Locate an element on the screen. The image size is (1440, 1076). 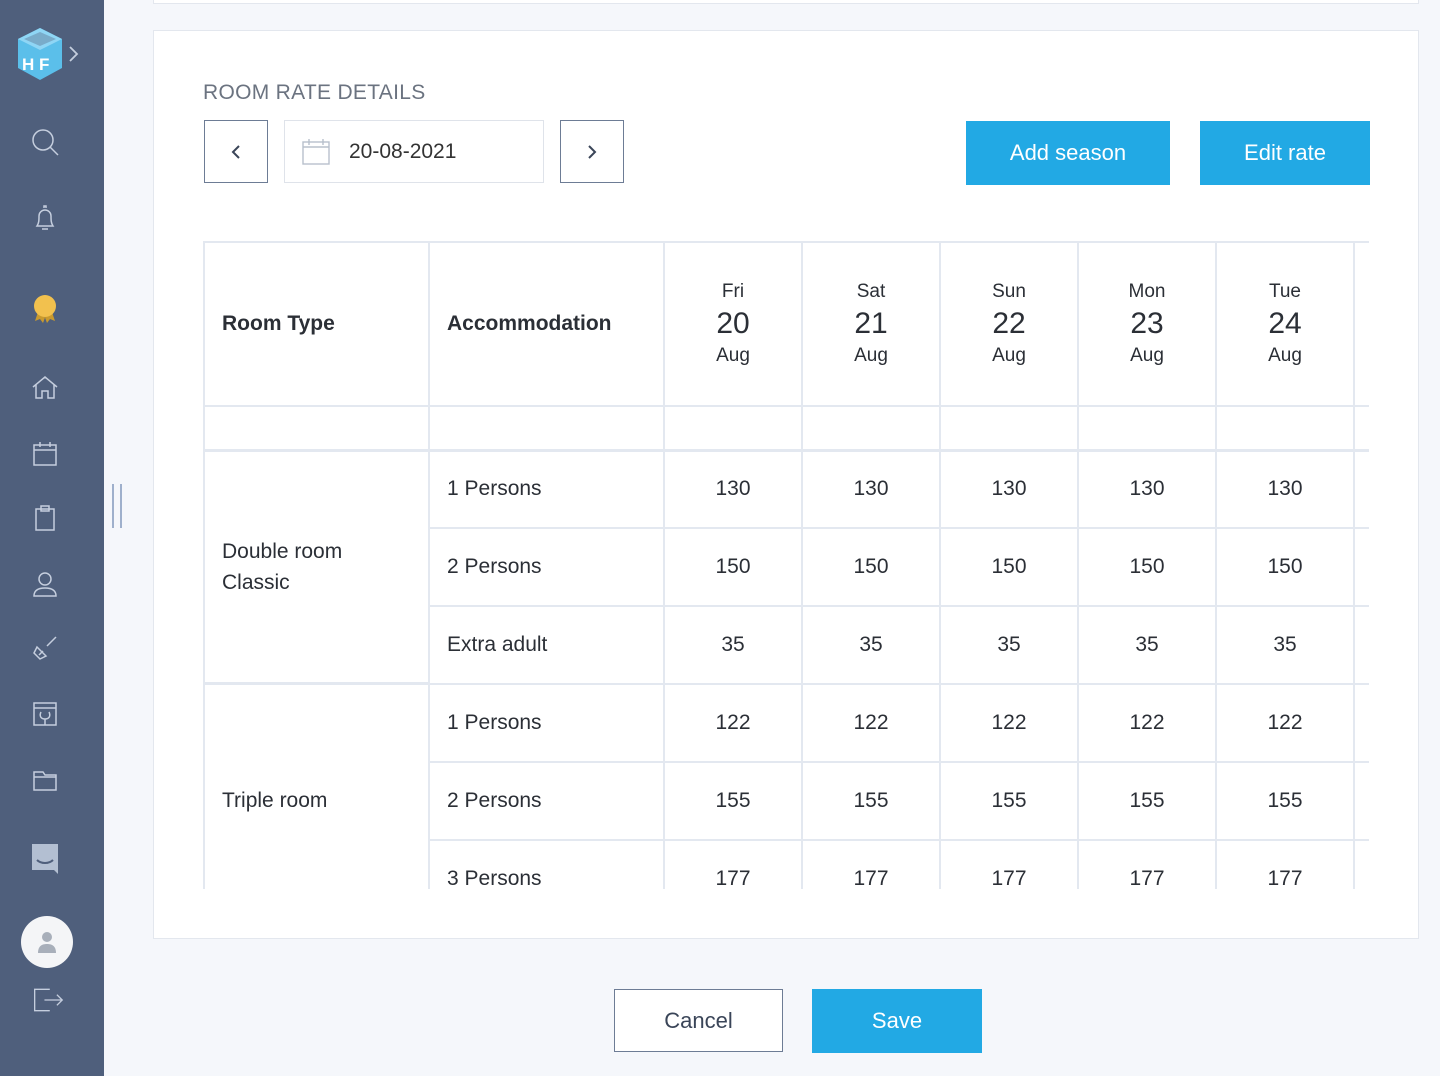
next-date-button is located at coordinates (592, 151).